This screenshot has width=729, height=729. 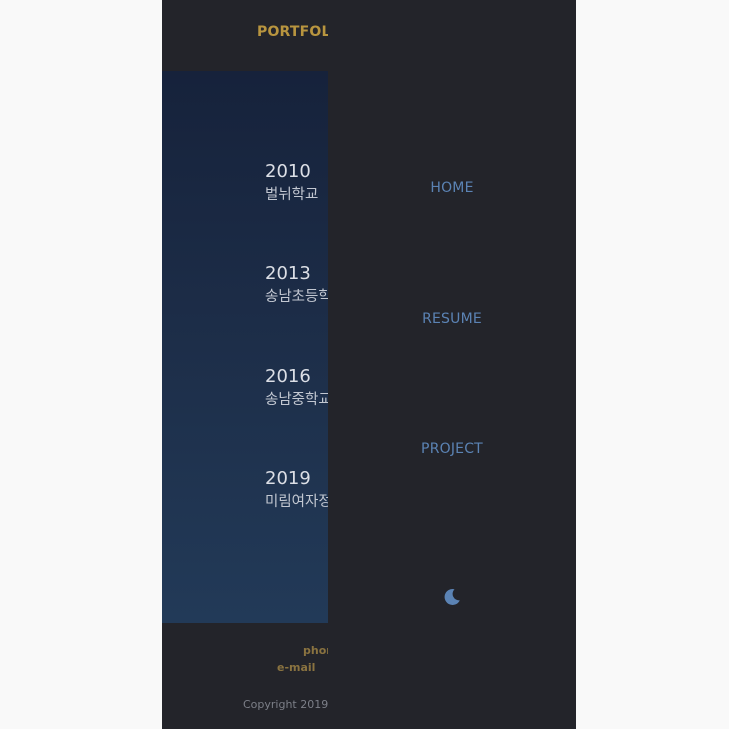 What do you see at coordinates (296, 502) in the screenshot?
I see `timeline-school: 미림여자정보과학고등학교` at bounding box center [296, 502].